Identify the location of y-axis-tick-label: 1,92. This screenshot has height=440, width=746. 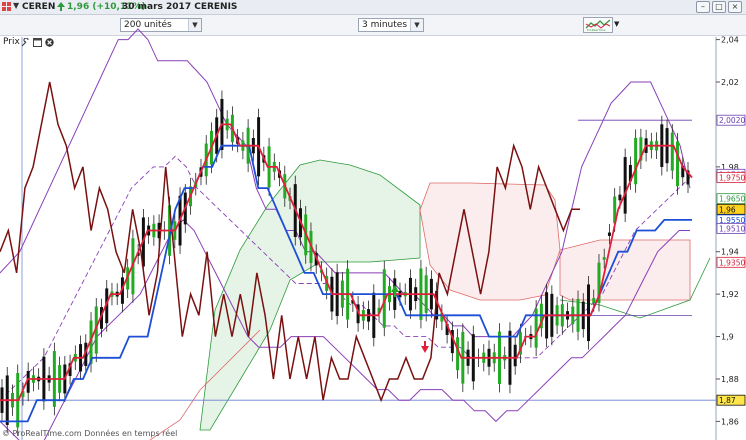
(730, 294).